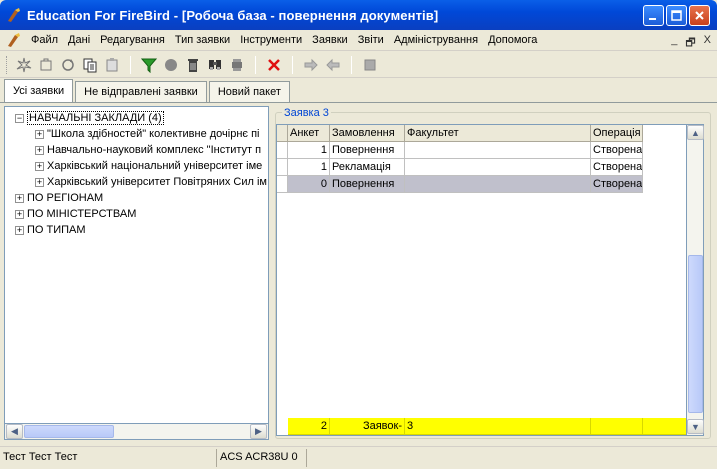 This screenshot has height=469, width=717. What do you see at coordinates (653, 15) in the screenshot?
I see `minimize-button` at bounding box center [653, 15].